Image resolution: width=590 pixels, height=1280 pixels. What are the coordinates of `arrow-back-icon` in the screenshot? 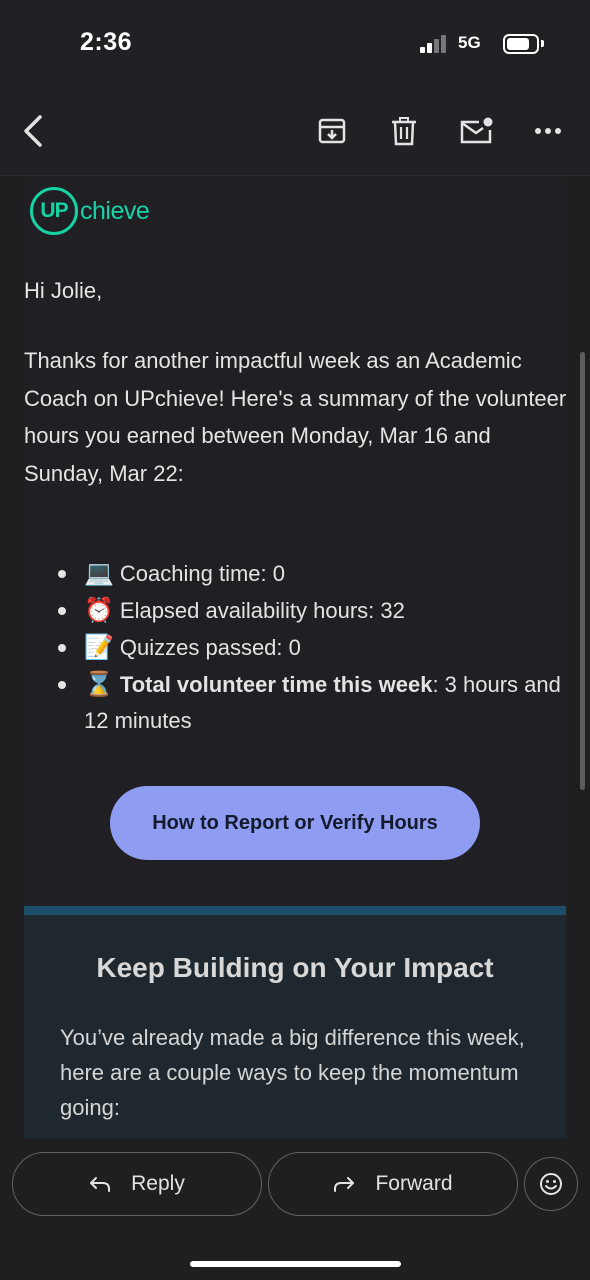 It's located at (33, 131).